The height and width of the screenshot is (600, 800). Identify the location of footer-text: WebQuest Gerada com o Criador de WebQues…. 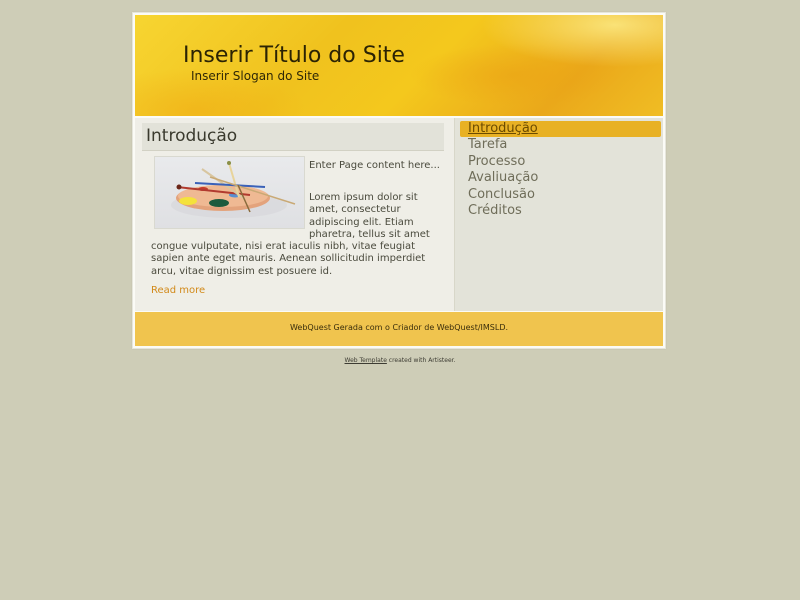
(399, 327).